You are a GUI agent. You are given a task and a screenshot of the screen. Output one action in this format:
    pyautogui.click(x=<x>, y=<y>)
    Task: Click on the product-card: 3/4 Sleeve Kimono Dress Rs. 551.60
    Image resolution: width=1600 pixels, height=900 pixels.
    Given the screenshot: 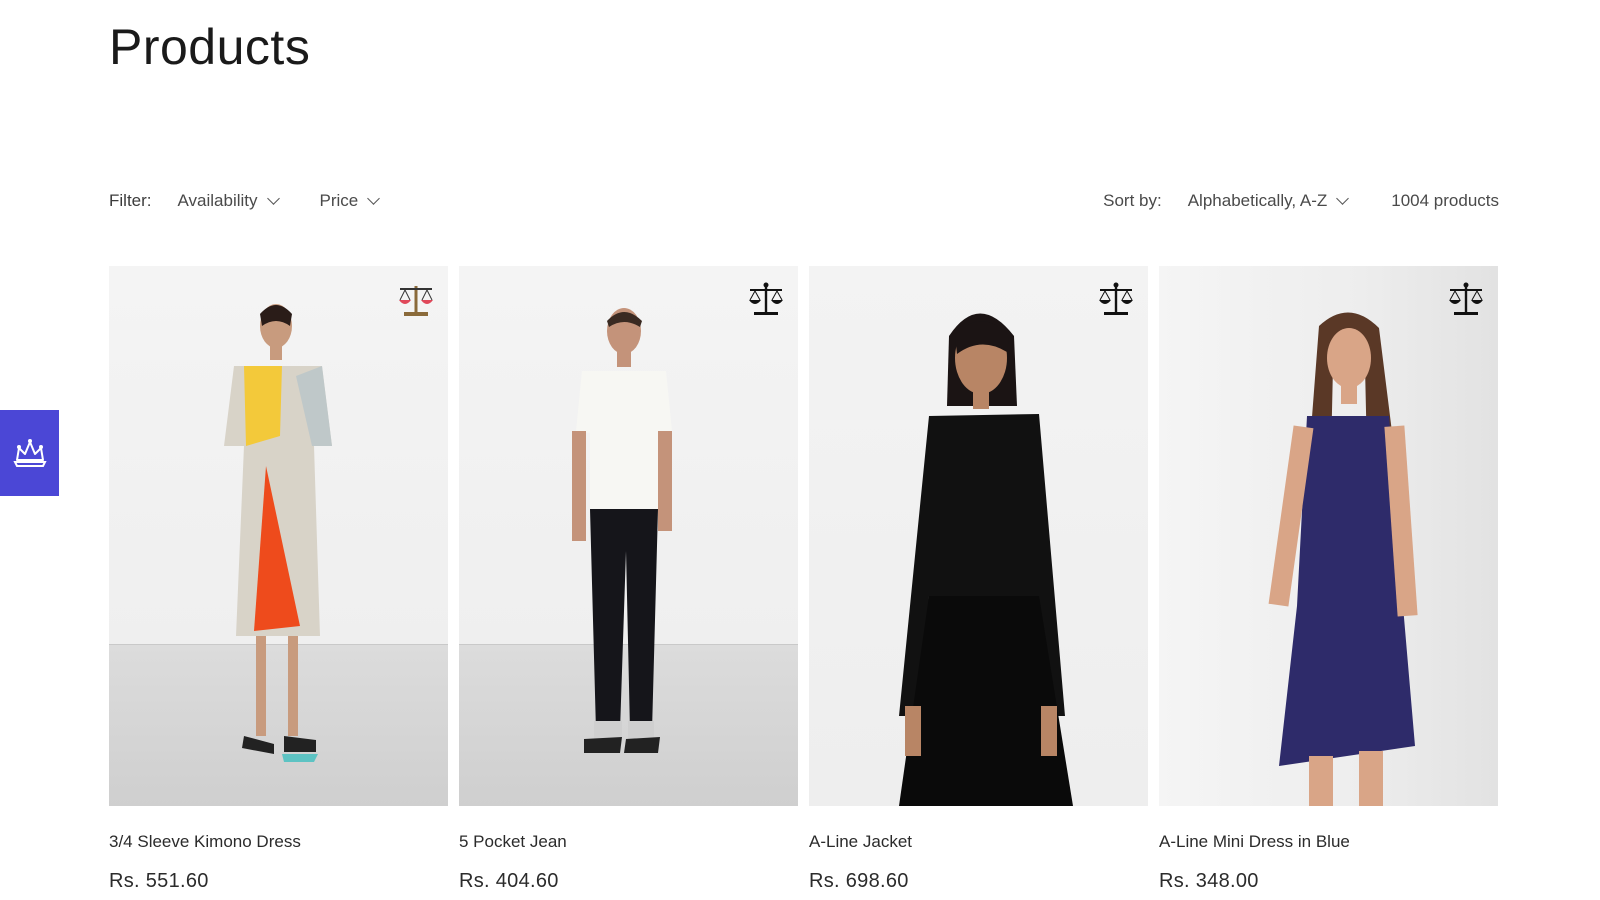 What is the action you would take?
    pyautogui.click(x=278, y=579)
    